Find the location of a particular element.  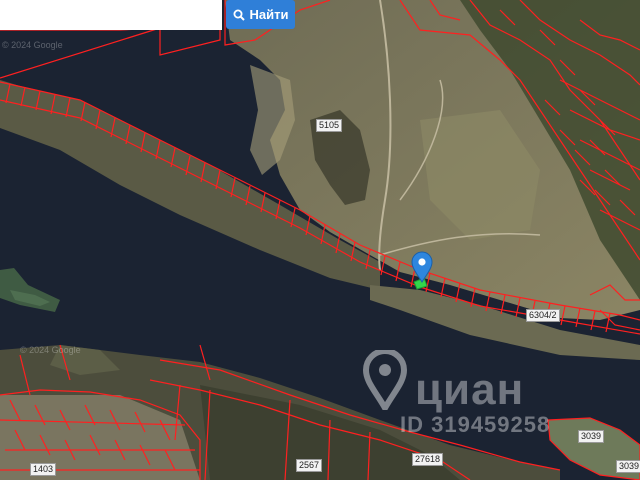

search-button: Найти is located at coordinates (260, 14).